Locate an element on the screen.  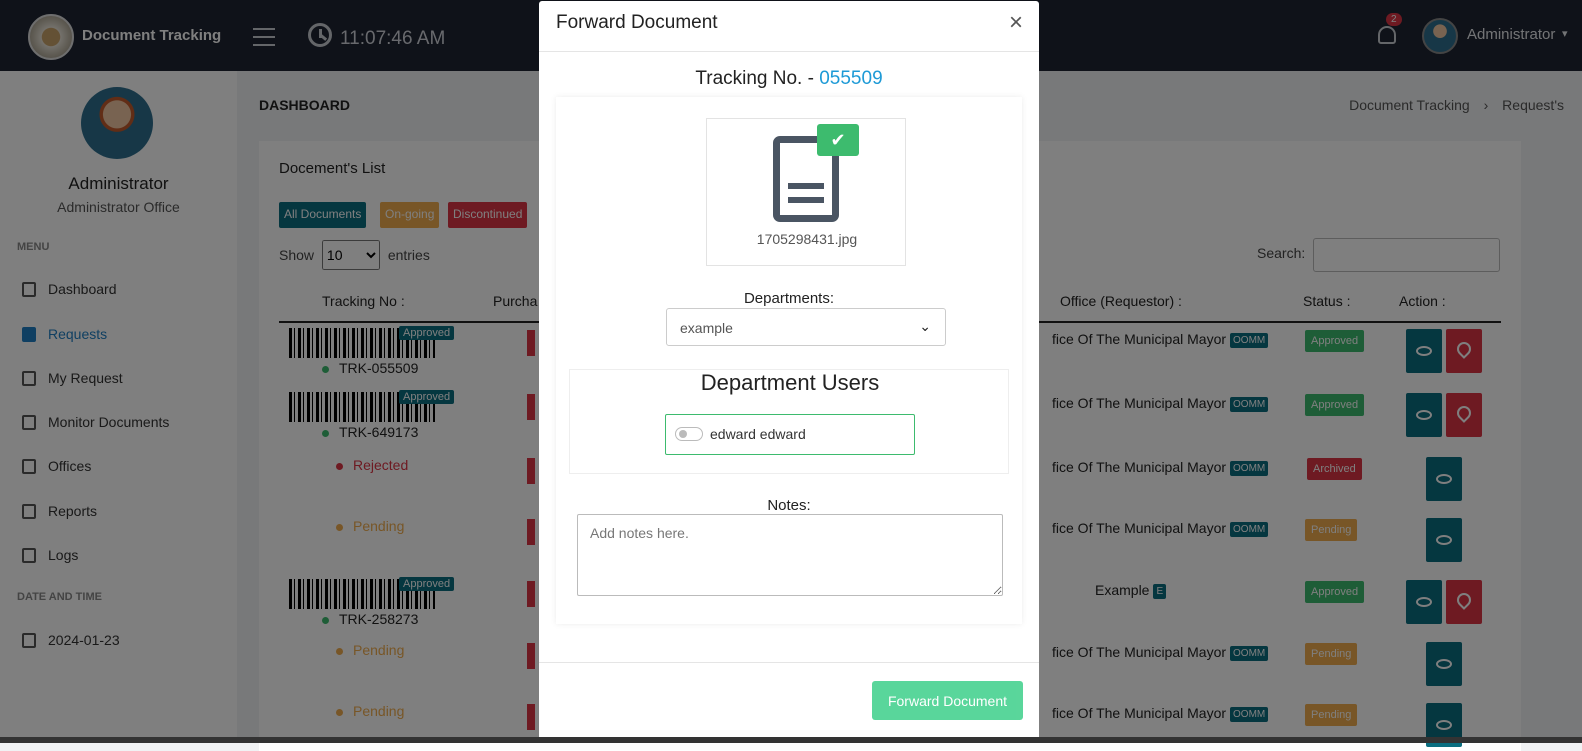
attachment-file-name: 1705298431.jpg is located at coordinates (807, 239).